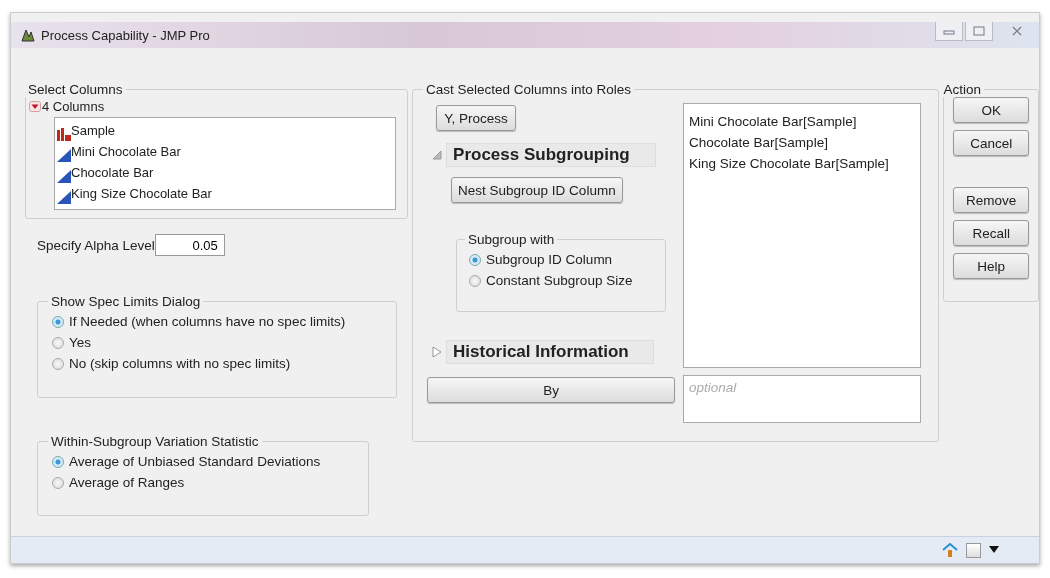 The width and height of the screenshot is (1050, 578). What do you see at coordinates (802, 121) in the screenshot?
I see `role-item: Mini Chocolate Bar[Sample]` at bounding box center [802, 121].